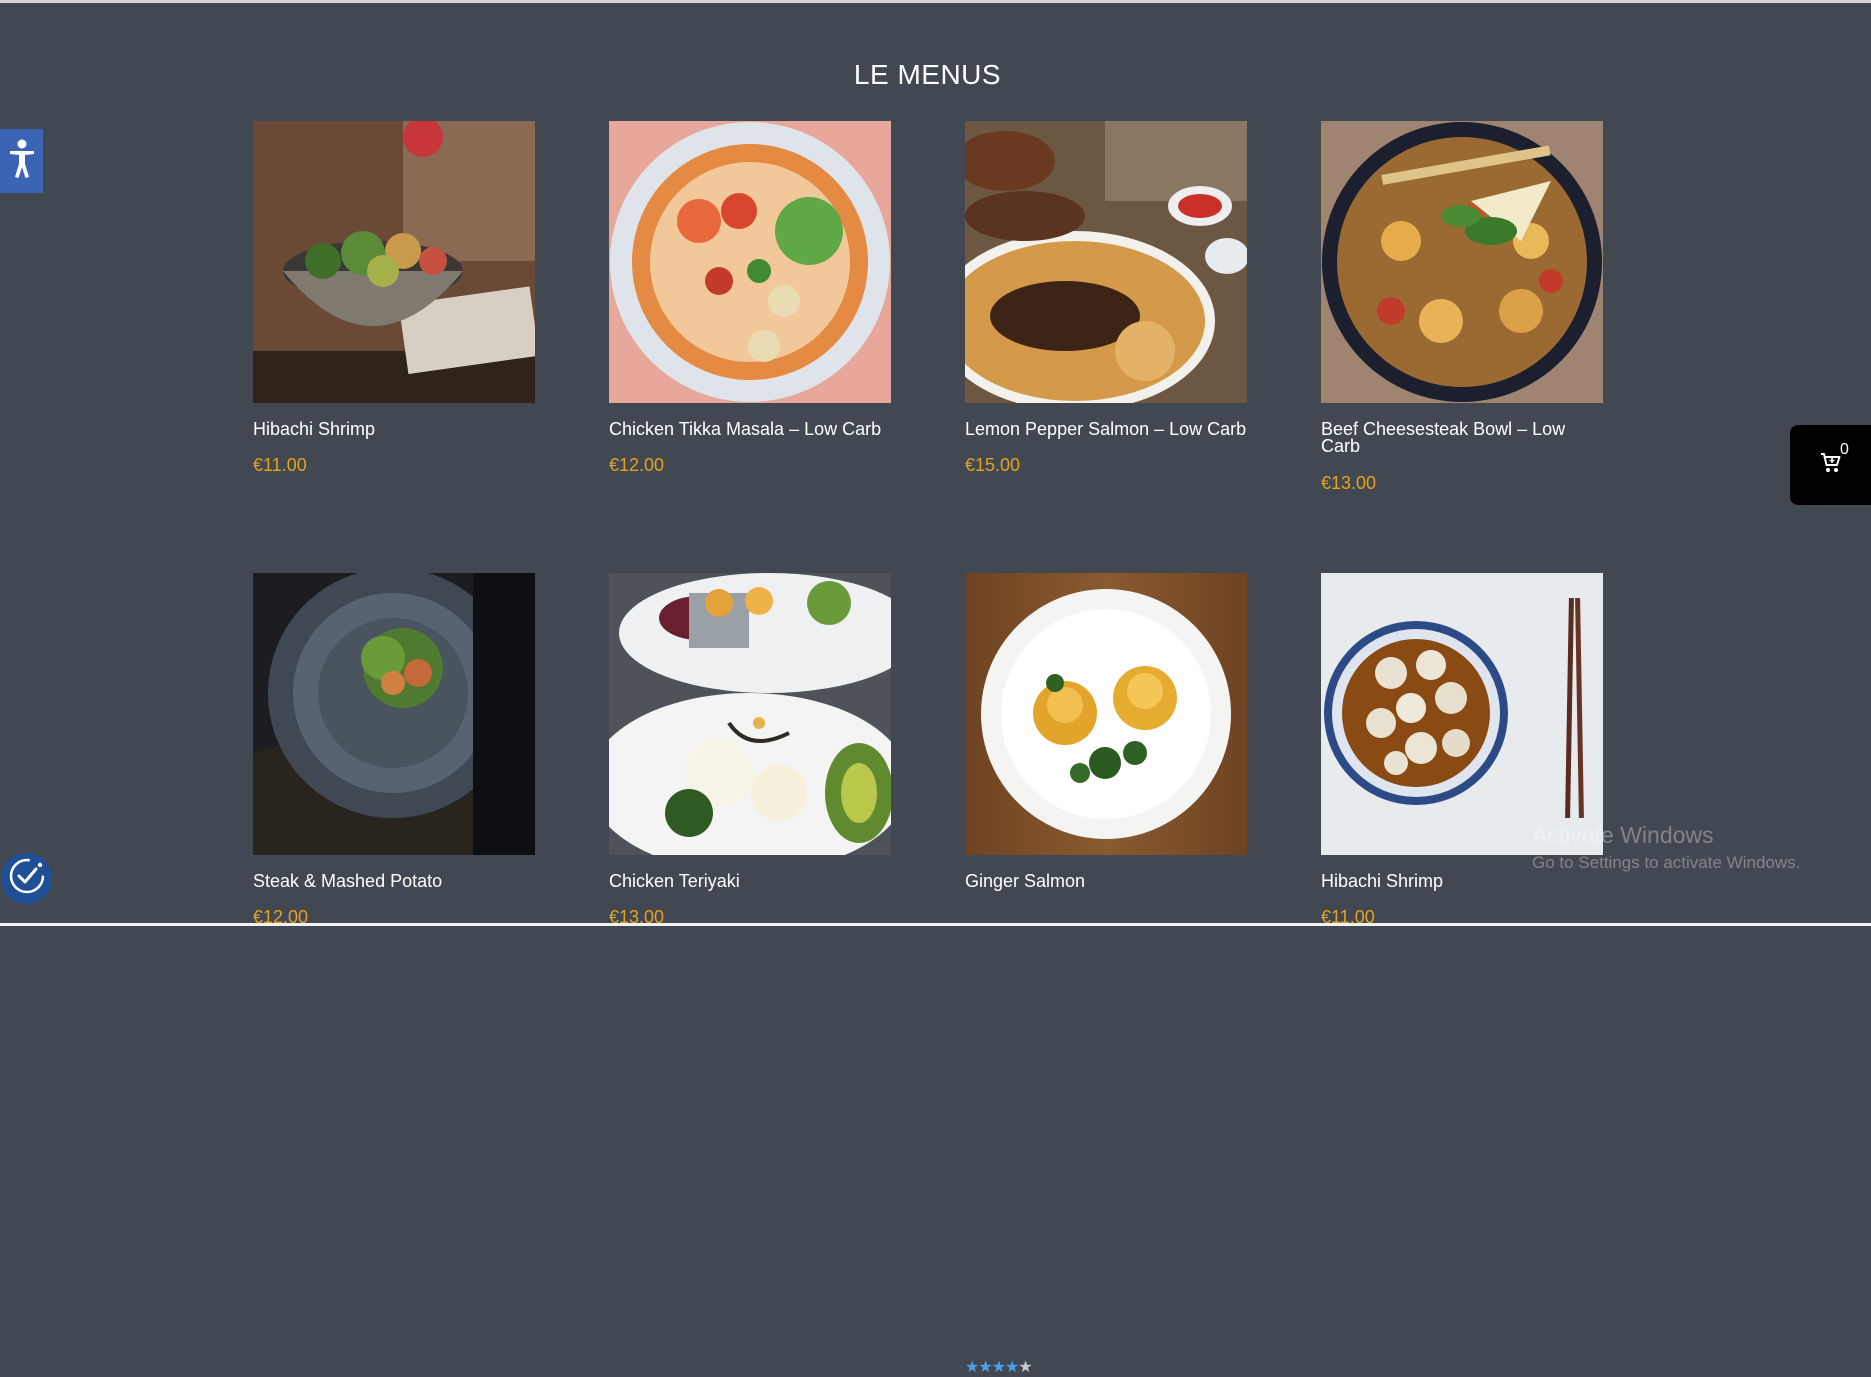 This screenshot has height=1377, width=1871. Describe the element at coordinates (993, 465) in the screenshot. I see `product-price: €15.00` at that location.